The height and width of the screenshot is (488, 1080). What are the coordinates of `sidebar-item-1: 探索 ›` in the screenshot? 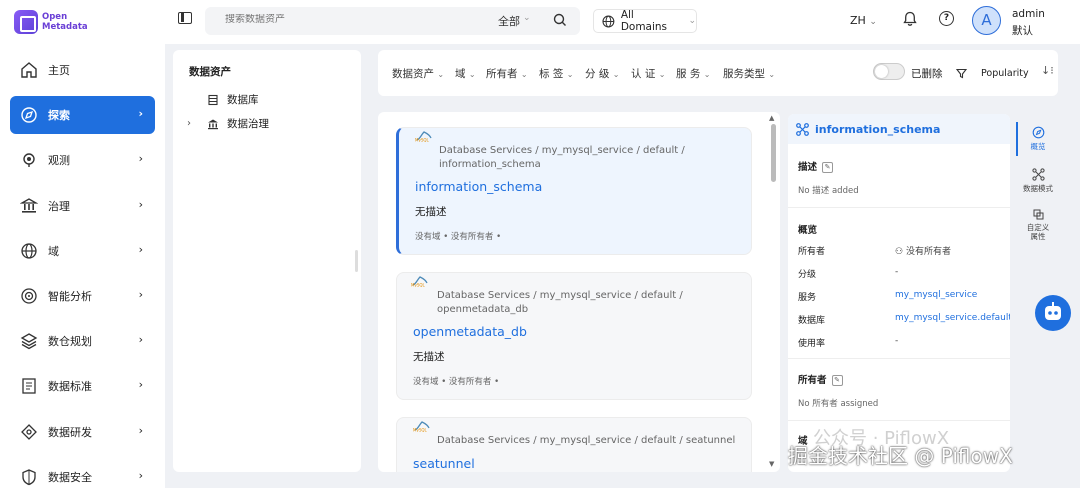 It's located at (82, 115).